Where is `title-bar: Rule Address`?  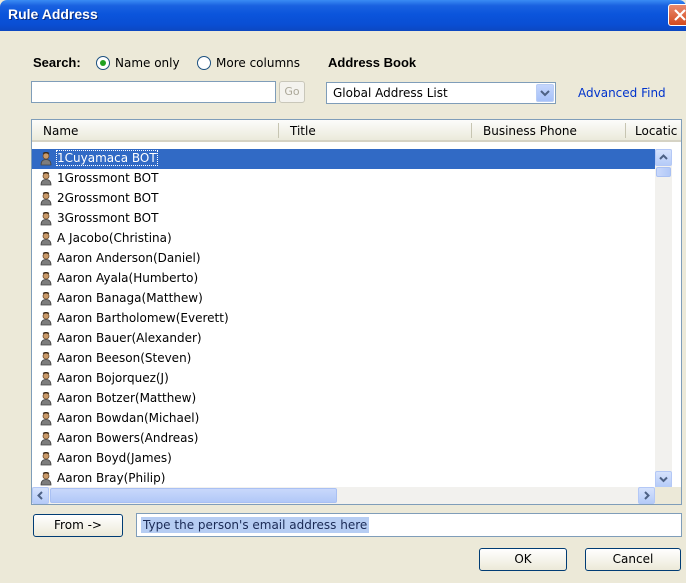 title-bar: Rule Address is located at coordinates (343, 15).